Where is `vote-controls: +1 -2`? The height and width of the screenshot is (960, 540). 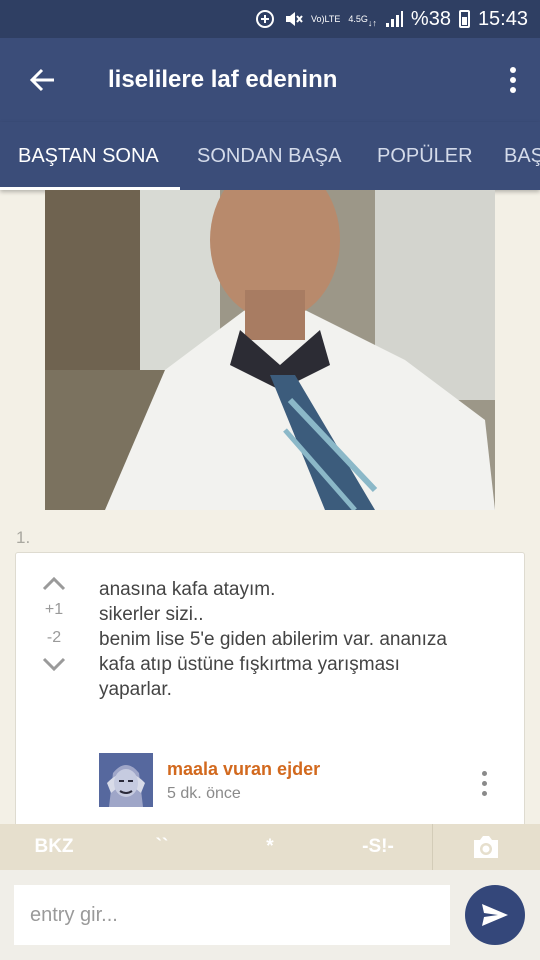
vote-controls: +1 -2 is located at coordinates (54, 624).